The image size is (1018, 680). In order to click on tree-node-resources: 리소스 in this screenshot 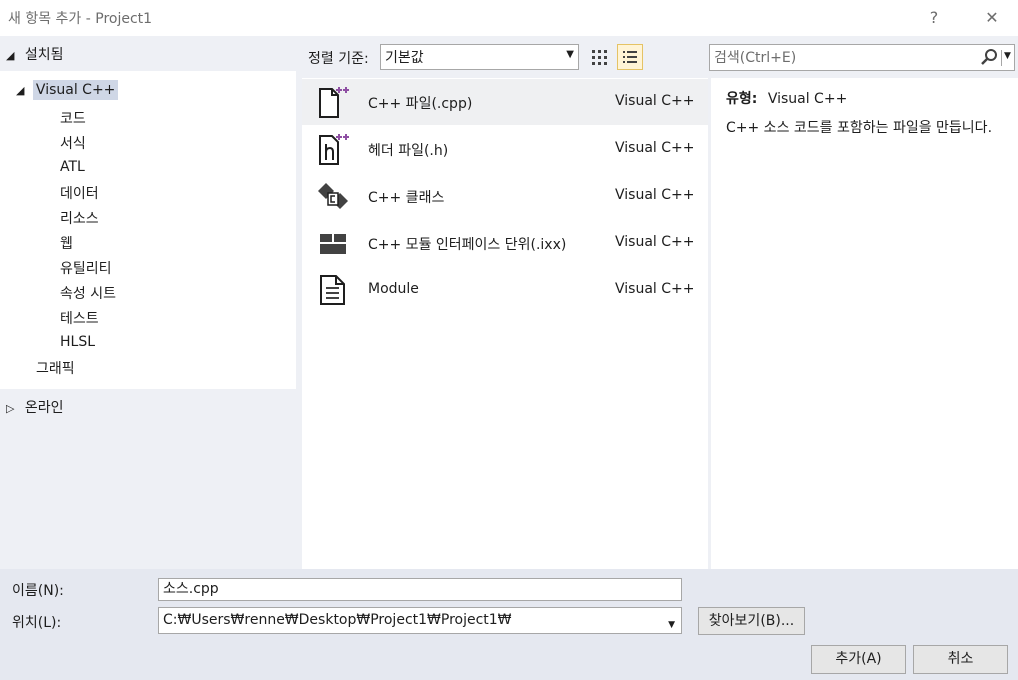, I will do `click(79, 218)`.